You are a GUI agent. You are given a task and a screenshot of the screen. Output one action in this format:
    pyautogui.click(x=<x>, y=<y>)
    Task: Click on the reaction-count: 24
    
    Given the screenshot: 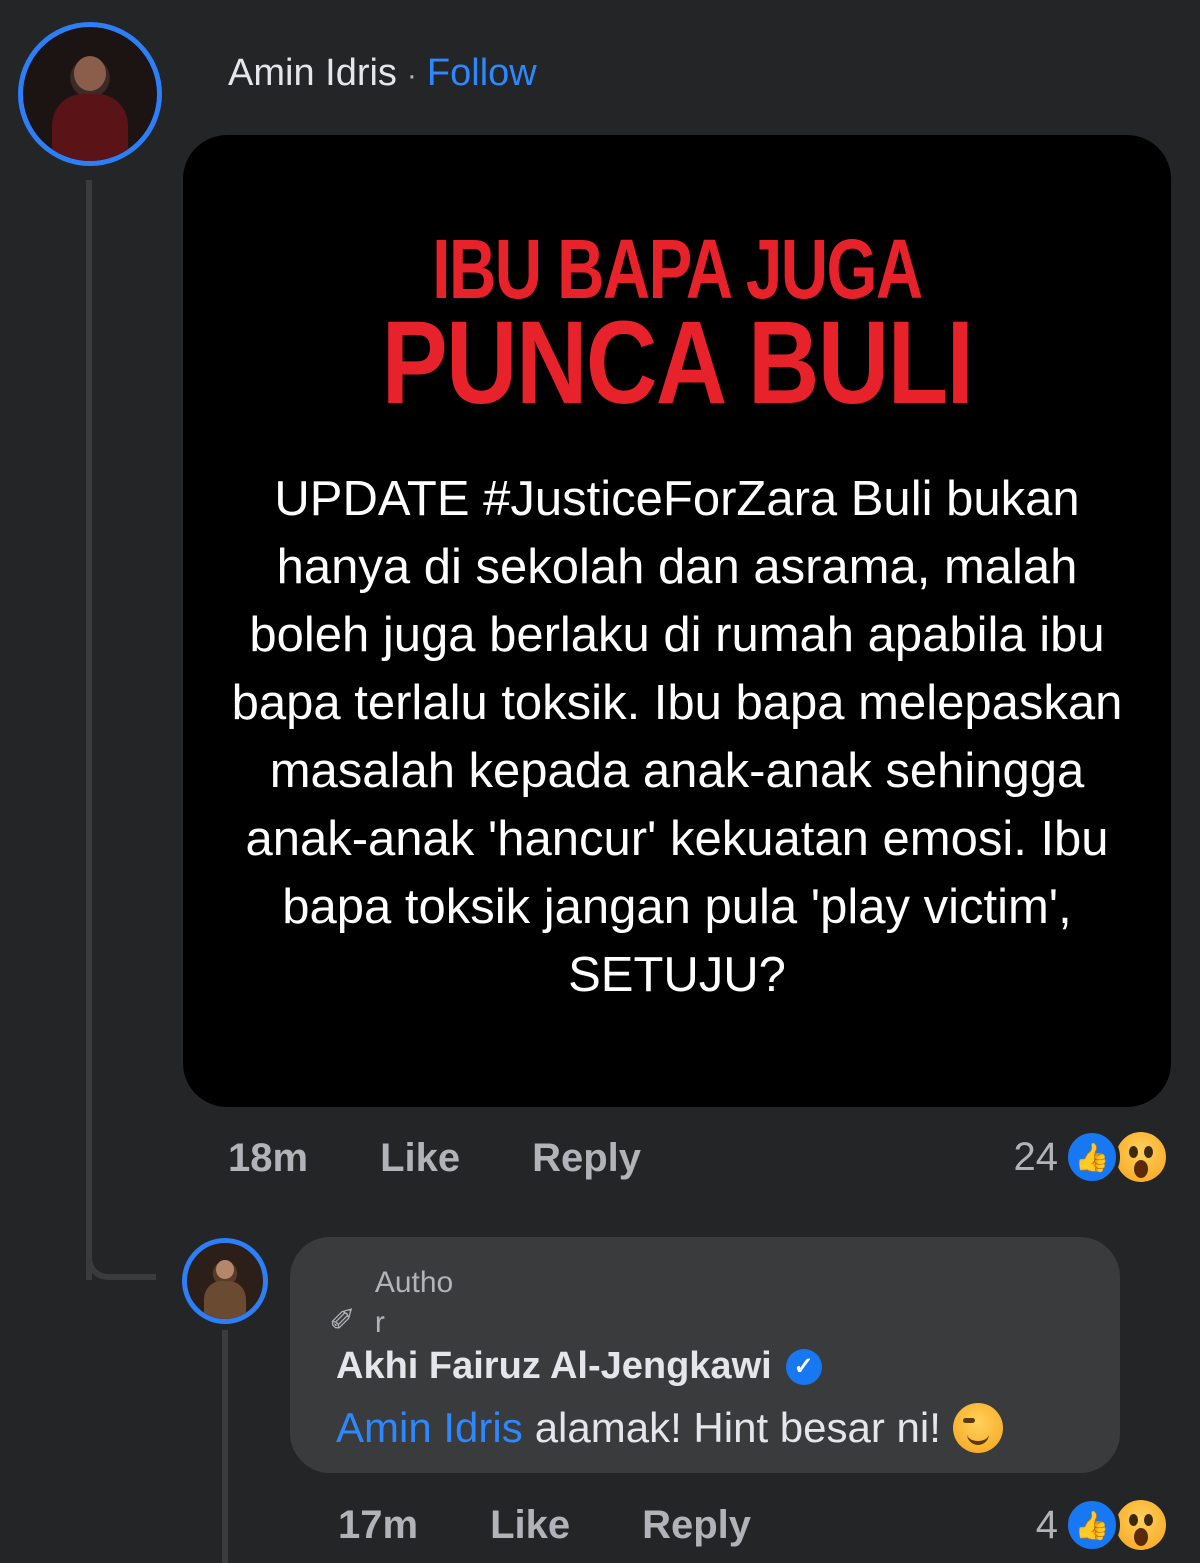 What is the action you would take?
    pyautogui.click(x=1036, y=1156)
    